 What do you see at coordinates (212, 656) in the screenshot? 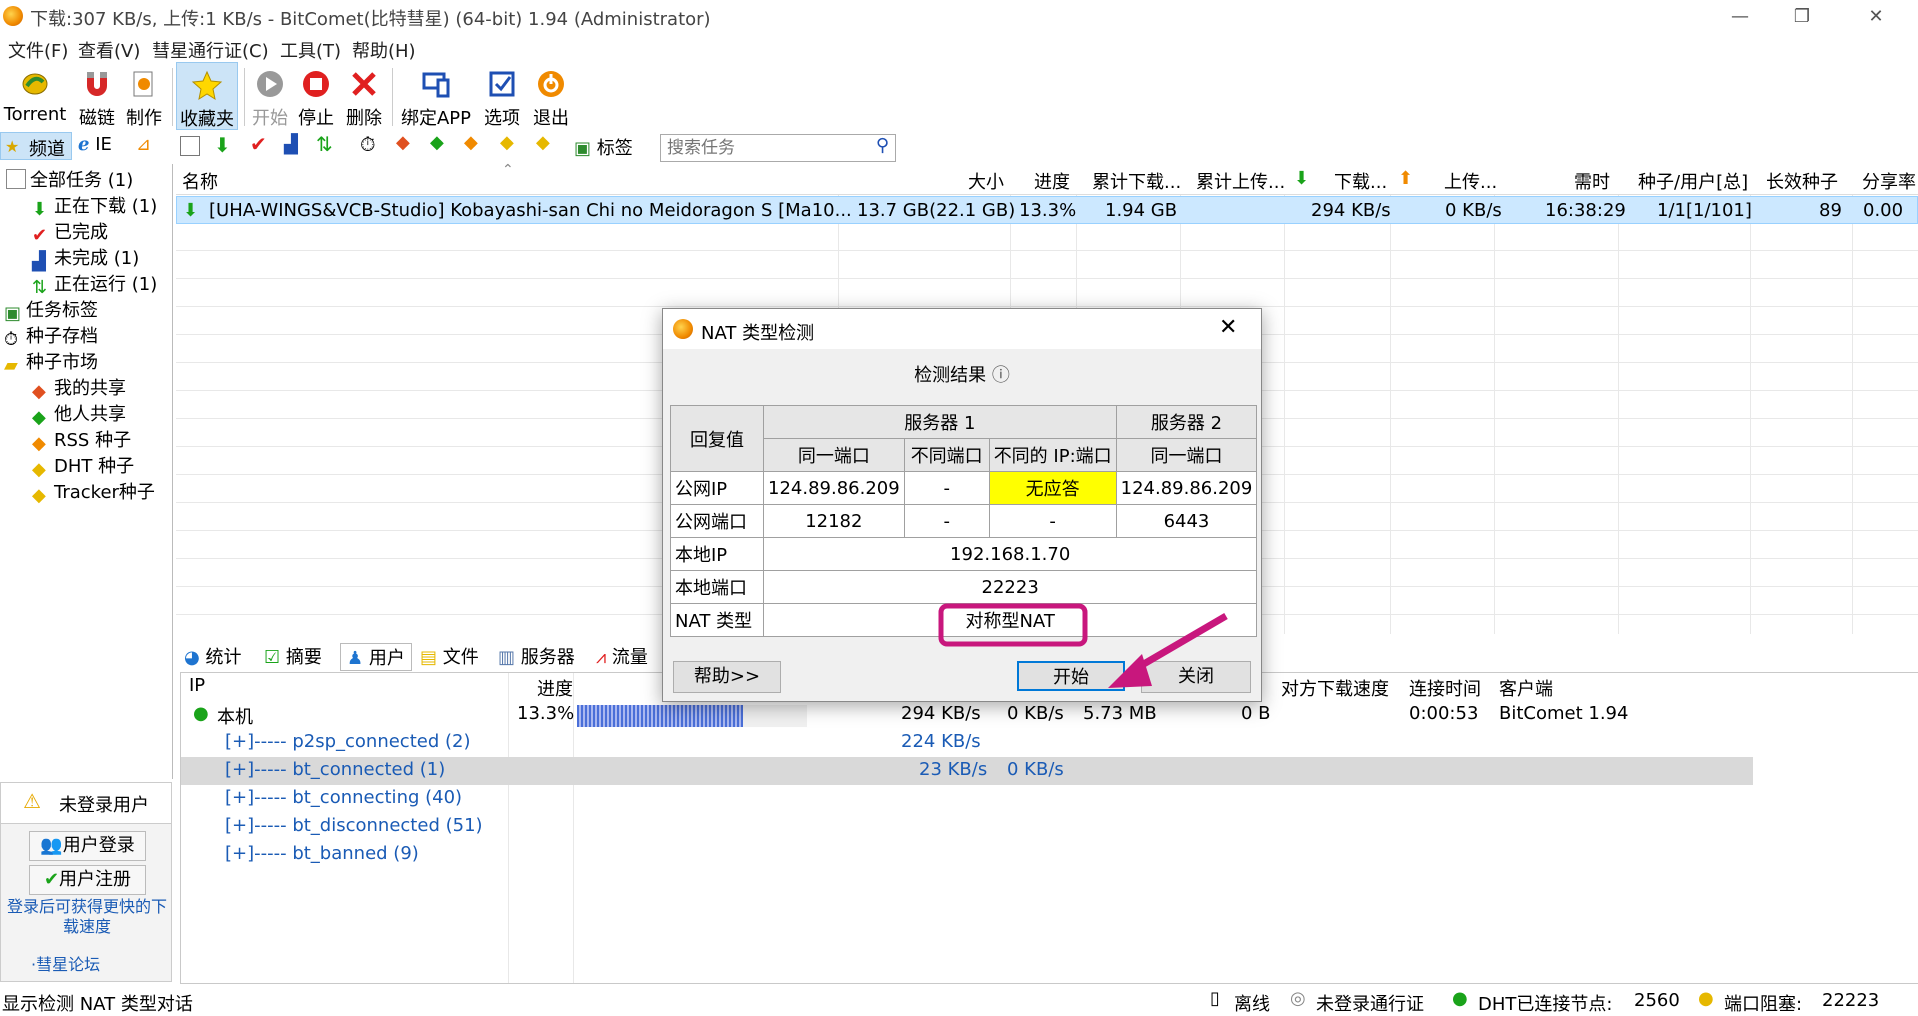
I see `tab-stats: ◕ 统计` at bounding box center [212, 656].